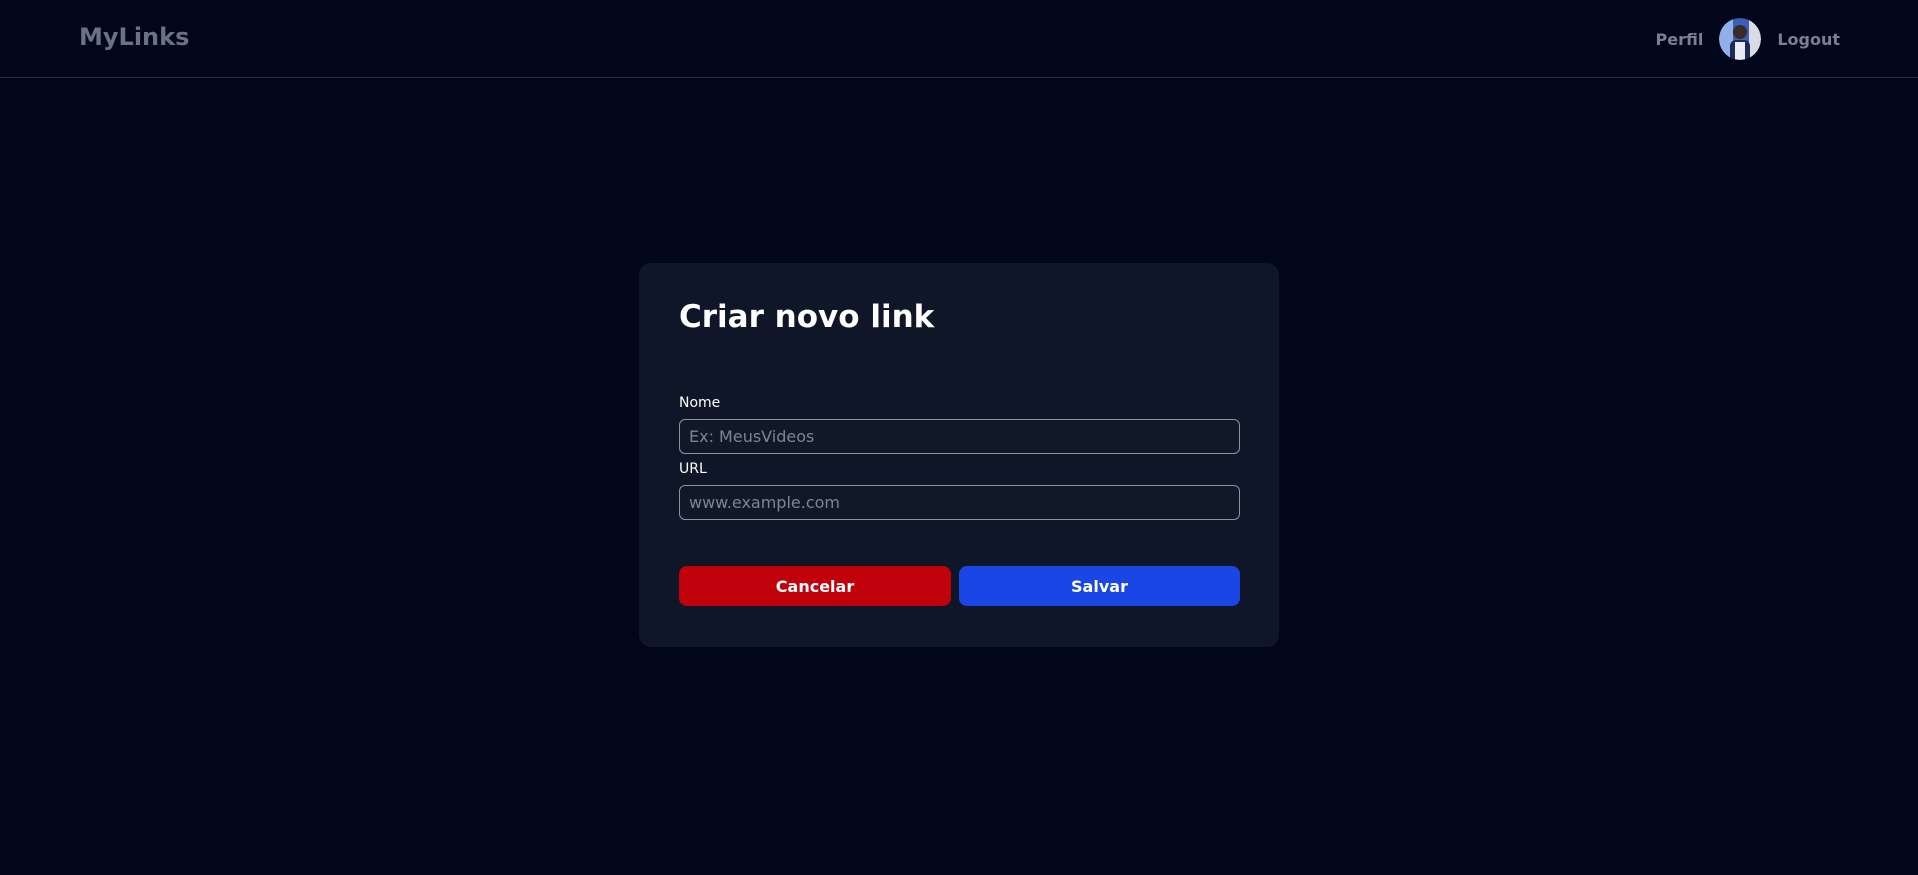 The image size is (1918, 875). I want to click on cancel-button: Cancelar, so click(815, 586).